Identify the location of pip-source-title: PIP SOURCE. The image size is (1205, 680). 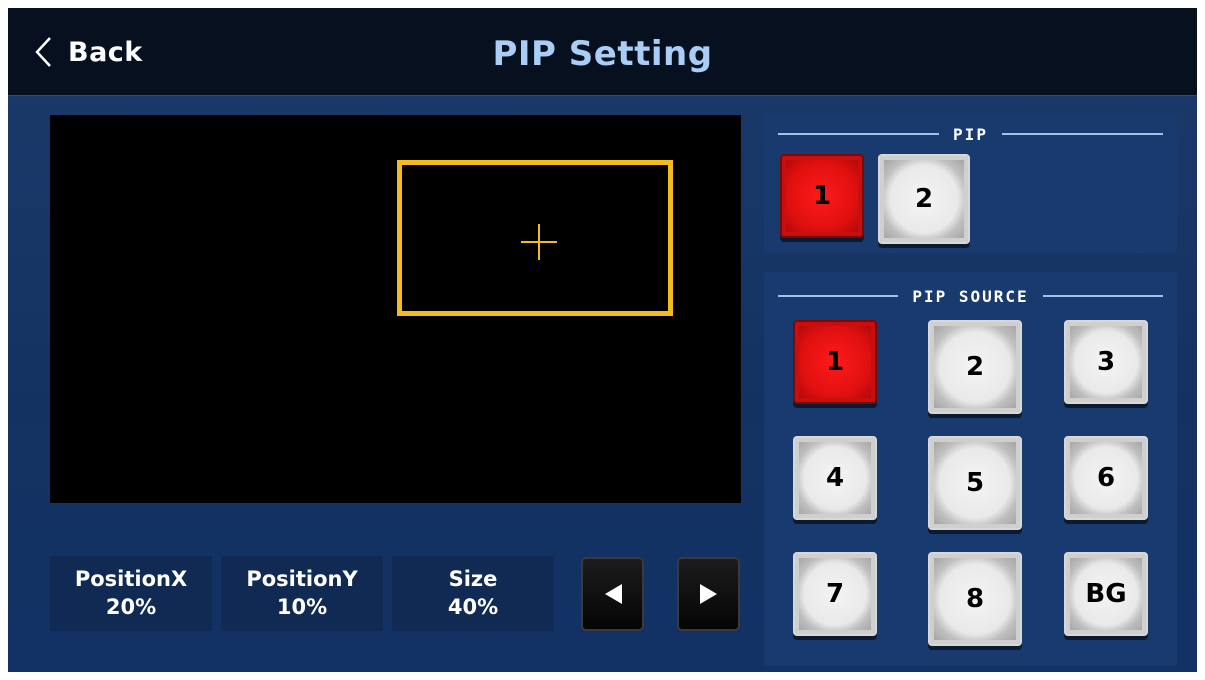
(970, 296).